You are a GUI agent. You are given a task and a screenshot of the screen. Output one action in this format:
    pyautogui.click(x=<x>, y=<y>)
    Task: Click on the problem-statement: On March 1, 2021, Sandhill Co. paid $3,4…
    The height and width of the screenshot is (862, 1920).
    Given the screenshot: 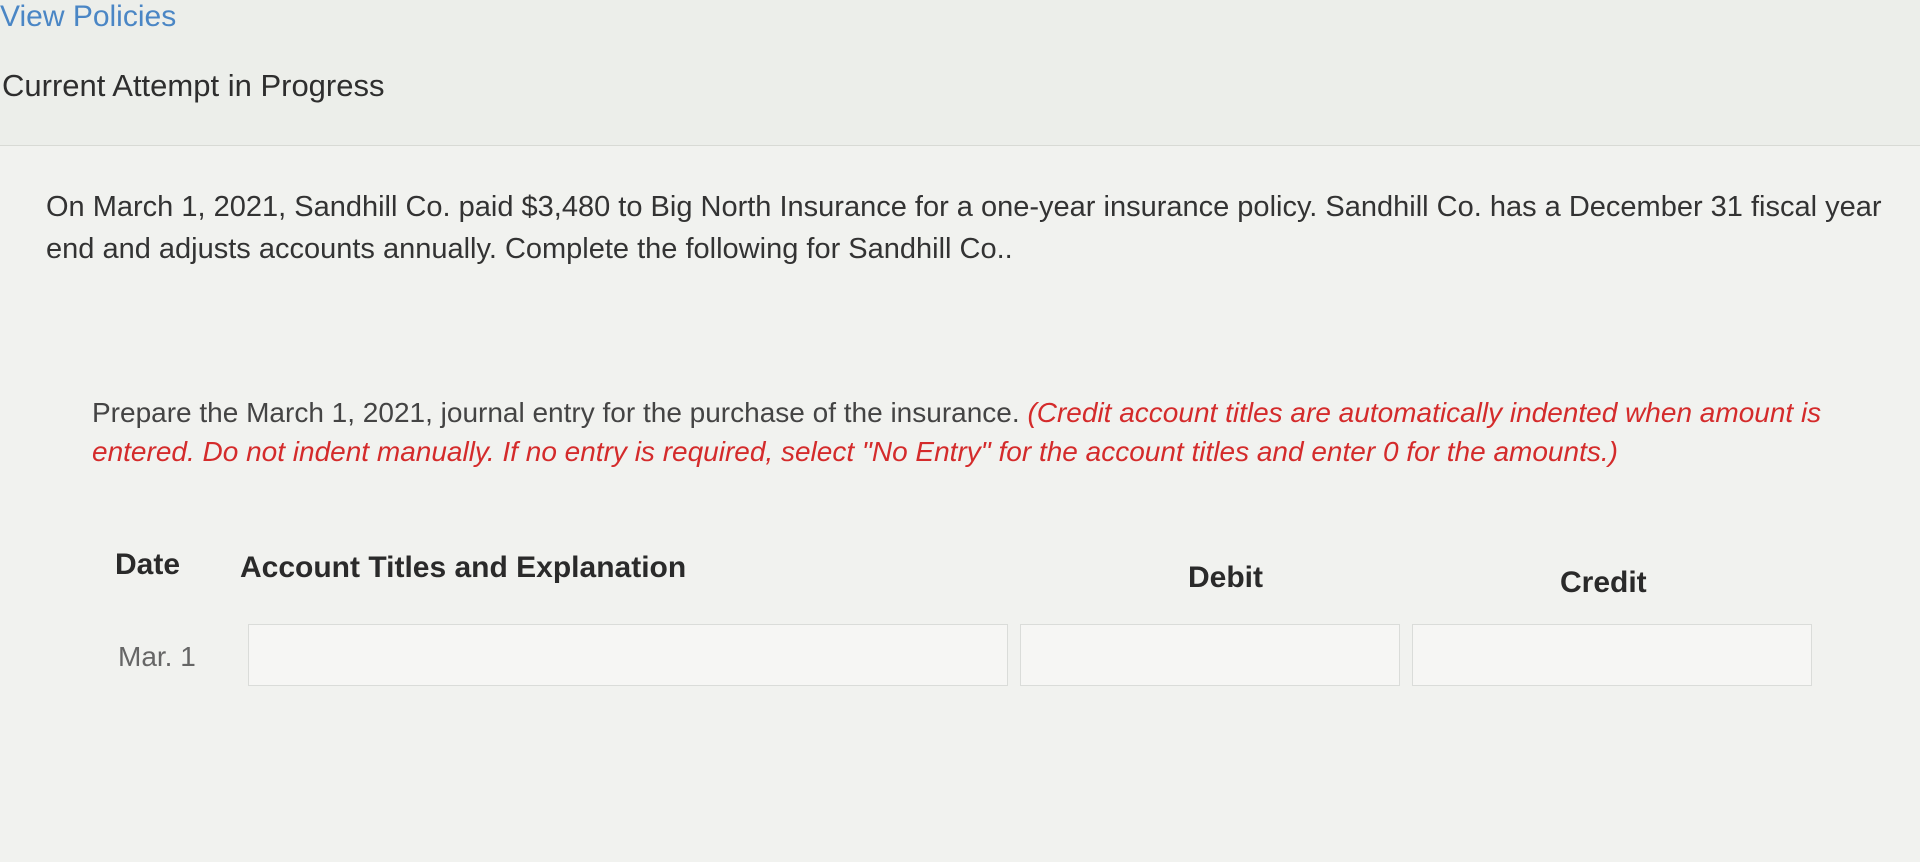 What is the action you would take?
    pyautogui.click(x=964, y=228)
    